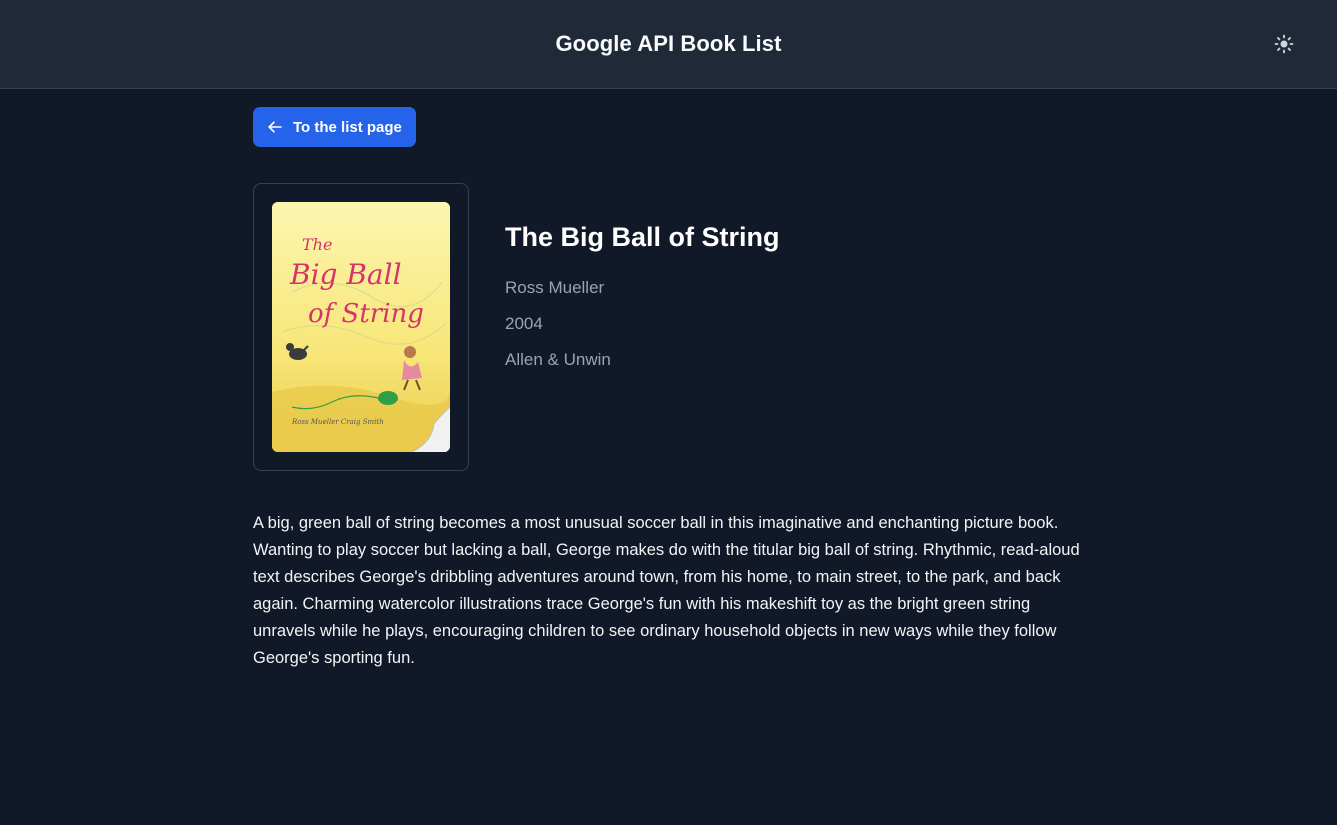  I want to click on cover-string-ball, so click(388, 398).